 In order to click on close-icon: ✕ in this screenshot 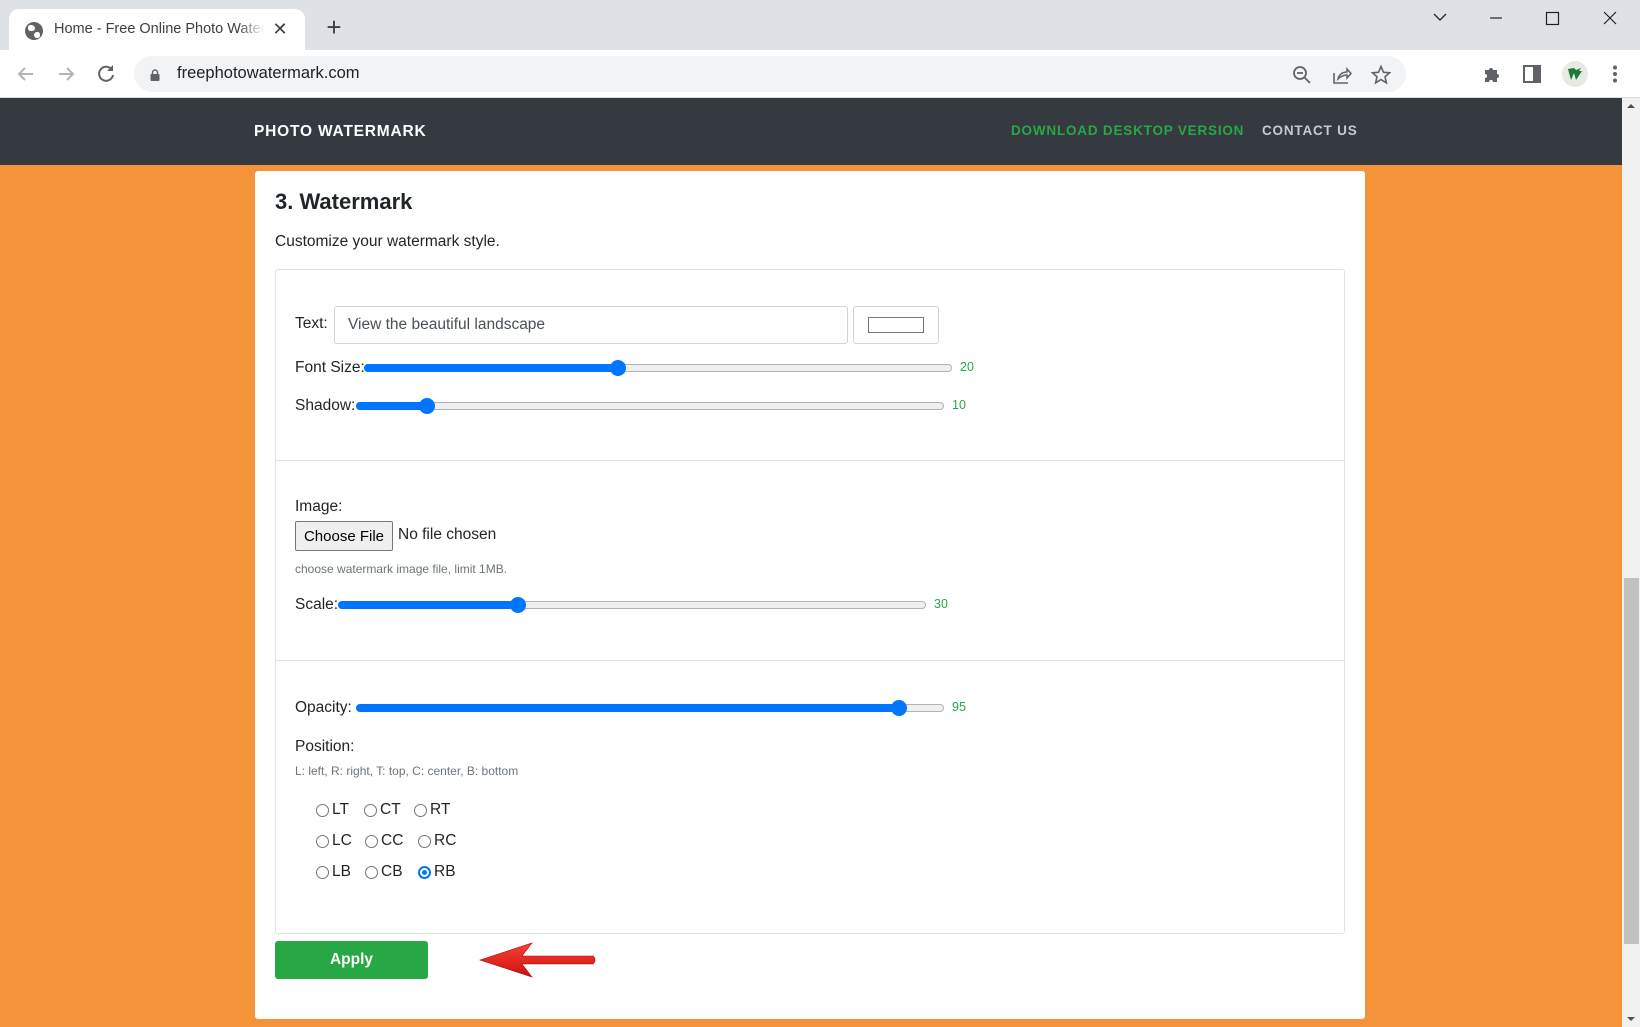, I will do `click(280, 29)`.